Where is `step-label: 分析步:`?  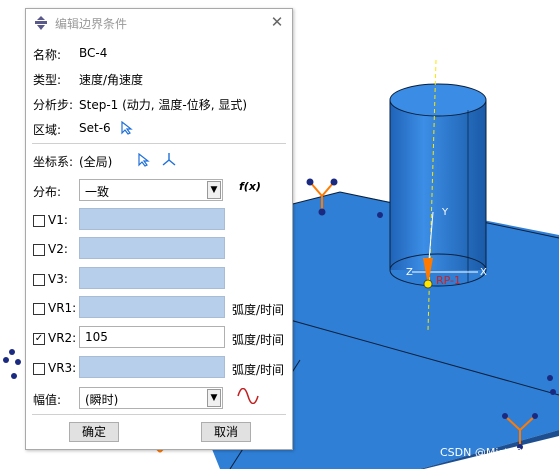
step-label: 分析步: is located at coordinates (53, 105).